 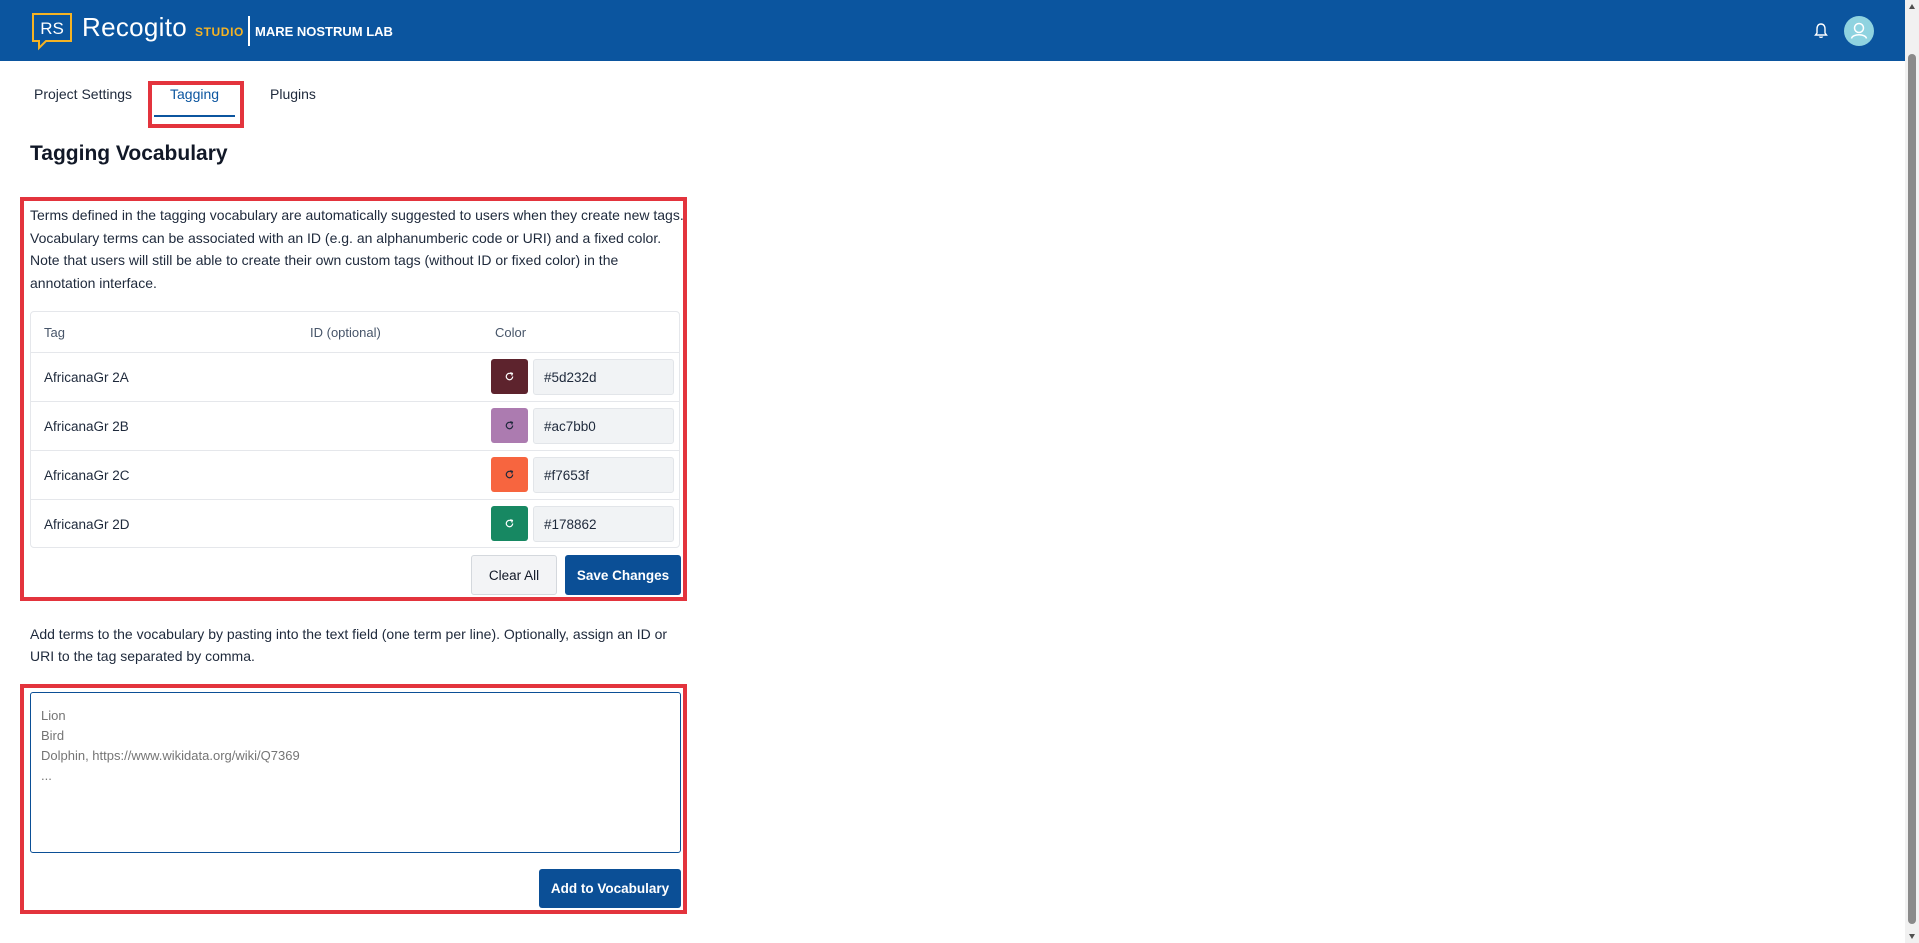 What do you see at coordinates (514, 575) in the screenshot?
I see `clear-all-button: Clear All` at bounding box center [514, 575].